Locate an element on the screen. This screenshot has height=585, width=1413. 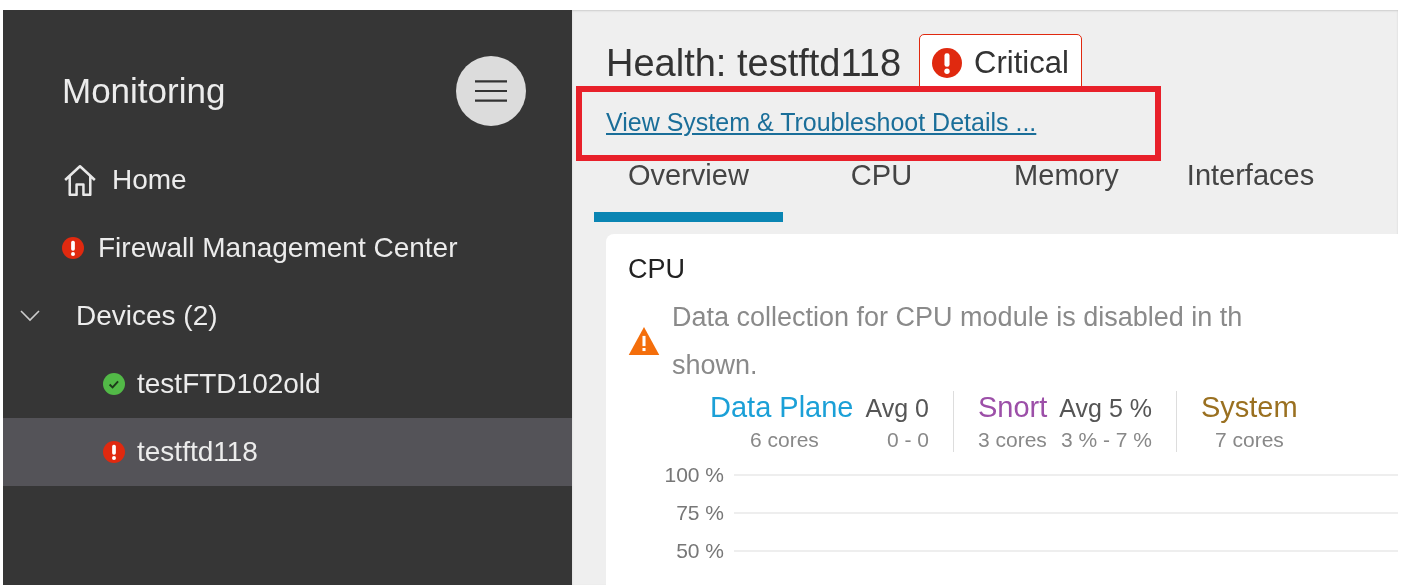
legend-average: Avg 5 % is located at coordinates (1105, 408).